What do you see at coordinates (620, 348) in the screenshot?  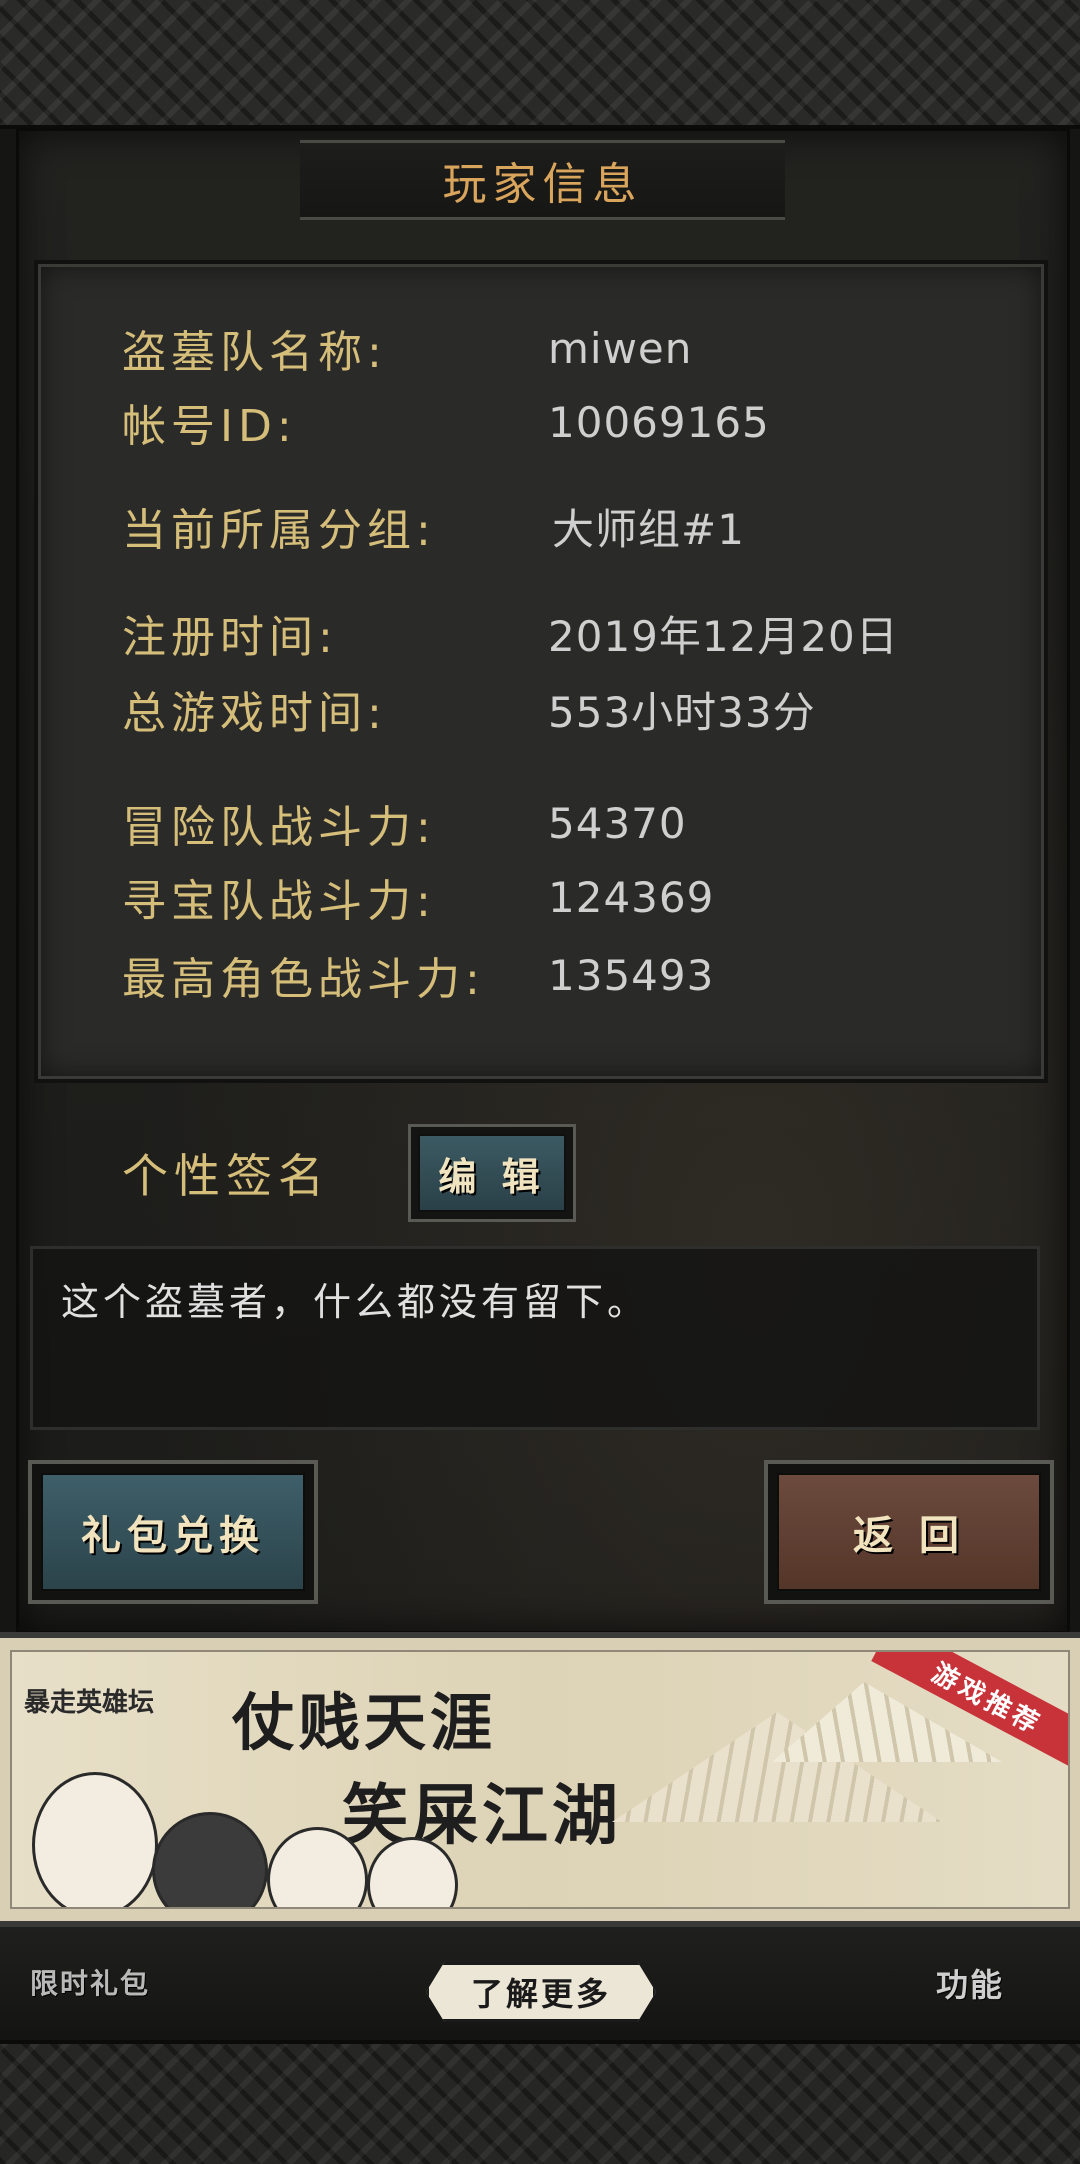 I see `team-name-value: miwen` at bounding box center [620, 348].